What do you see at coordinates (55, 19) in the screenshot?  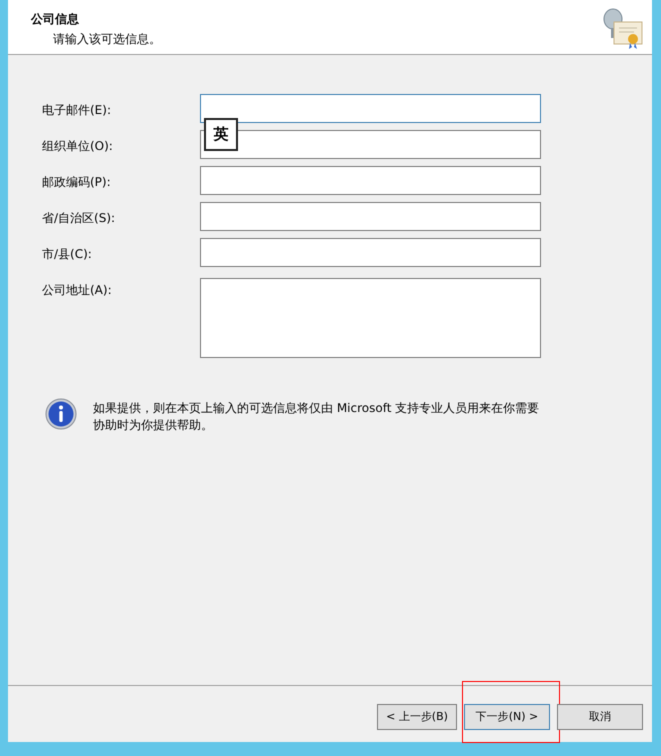 I see `page-title: 公司信息` at bounding box center [55, 19].